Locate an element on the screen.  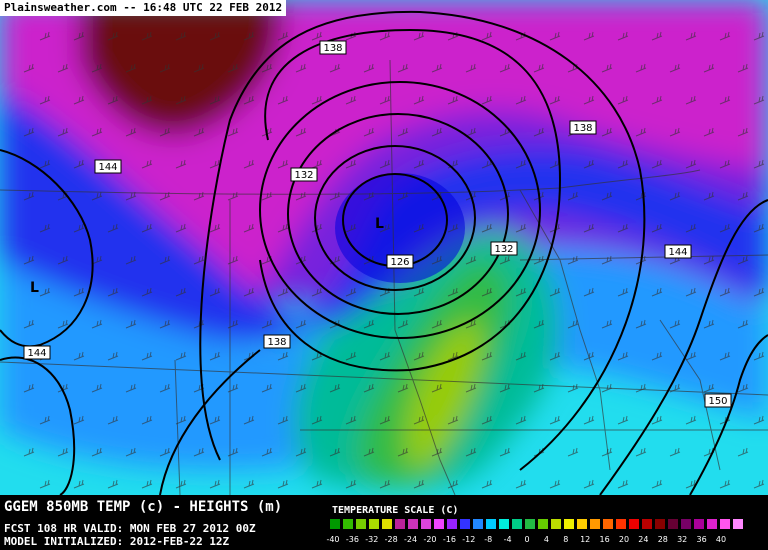
header-timestamp: 16:48 UTC 22 FEB 2012 is located at coordinates (213, 7).